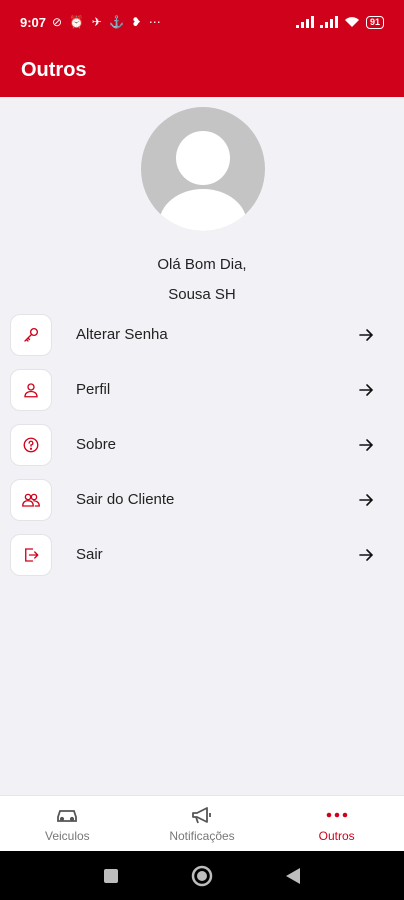 Image resolution: width=404 pixels, height=900 pixels. Describe the element at coordinates (337, 815) in the screenshot. I see `more-dots-icon` at that location.